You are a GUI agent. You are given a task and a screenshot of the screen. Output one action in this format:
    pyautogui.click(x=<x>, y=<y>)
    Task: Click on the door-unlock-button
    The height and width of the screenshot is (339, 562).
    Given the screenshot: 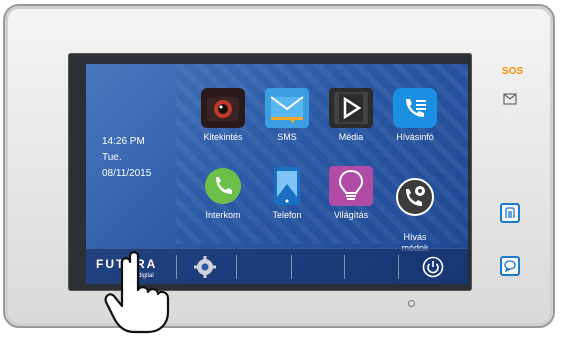 What is the action you would take?
    pyautogui.click(x=510, y=213)
    